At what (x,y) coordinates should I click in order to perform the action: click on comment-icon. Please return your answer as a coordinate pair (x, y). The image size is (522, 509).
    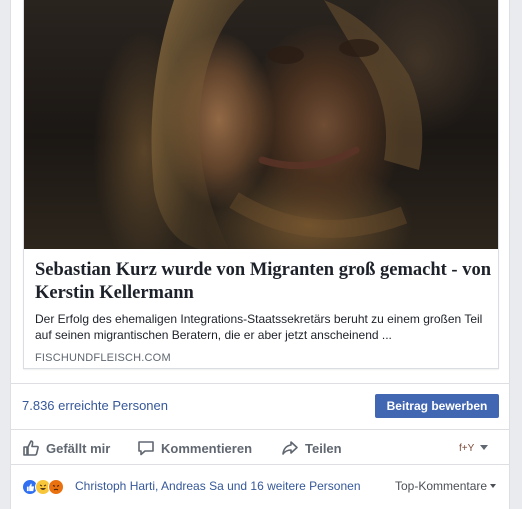
    Looking at the image, I should click on (146, 448).